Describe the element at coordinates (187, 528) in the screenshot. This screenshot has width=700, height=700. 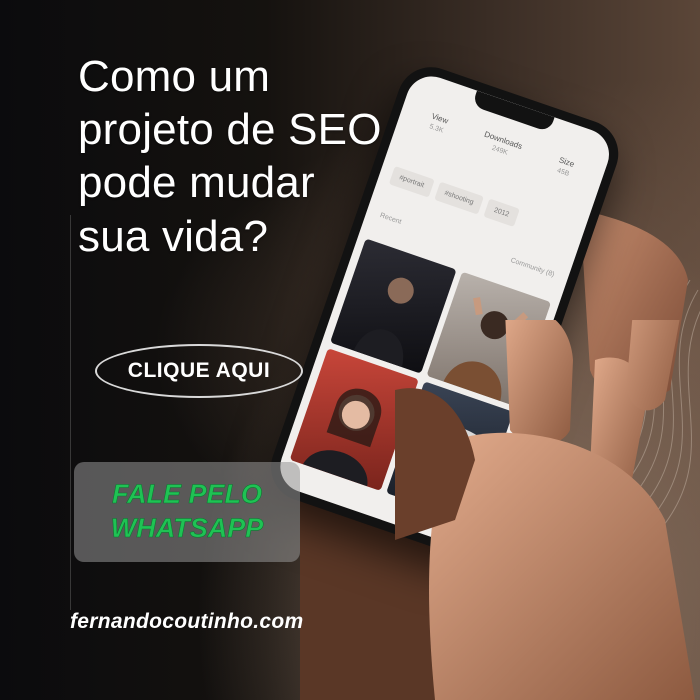
I see `whatsapp-label-line: WHATSAPP` at that location.